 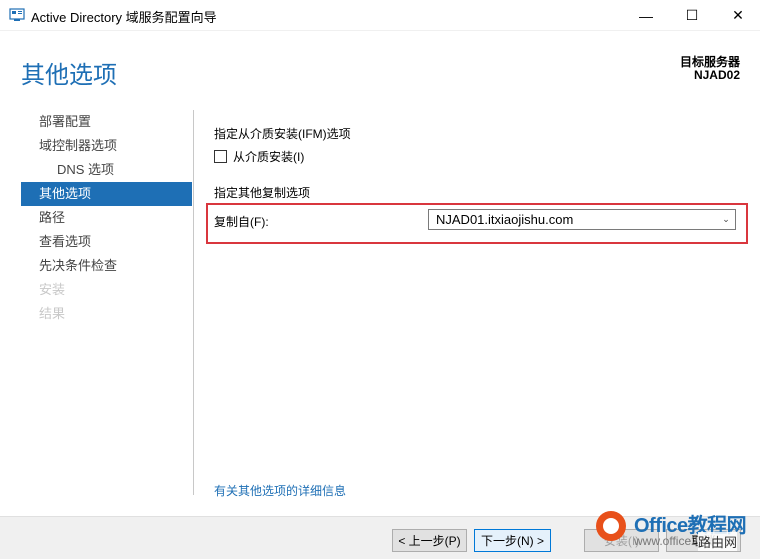 What do you see at coordinates (262, 193) in the screenshot?
I see `replication-section-heading: 指定其他复制选项` at bounding box center [262, 193].